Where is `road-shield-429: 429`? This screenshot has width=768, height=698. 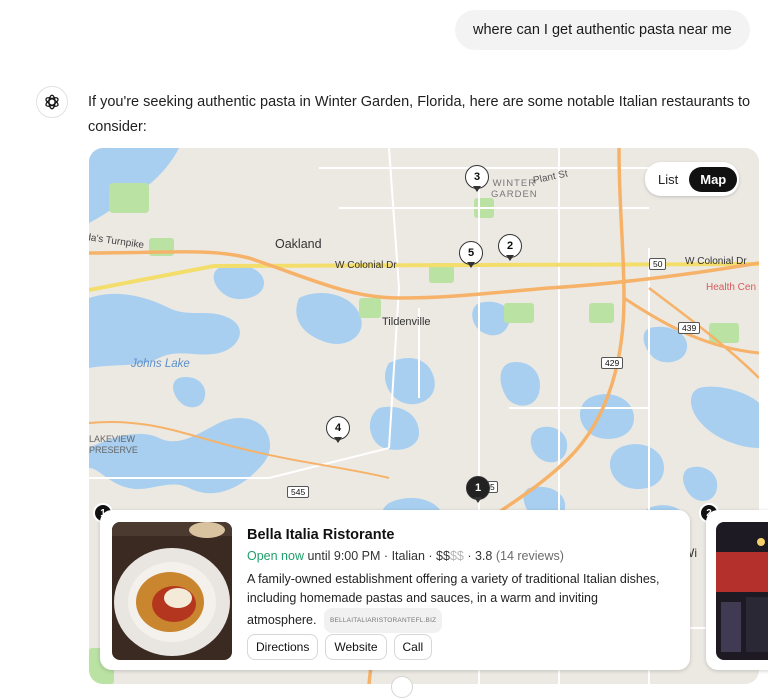
road-shield-429: 429 is located at coordinates (612, 363).